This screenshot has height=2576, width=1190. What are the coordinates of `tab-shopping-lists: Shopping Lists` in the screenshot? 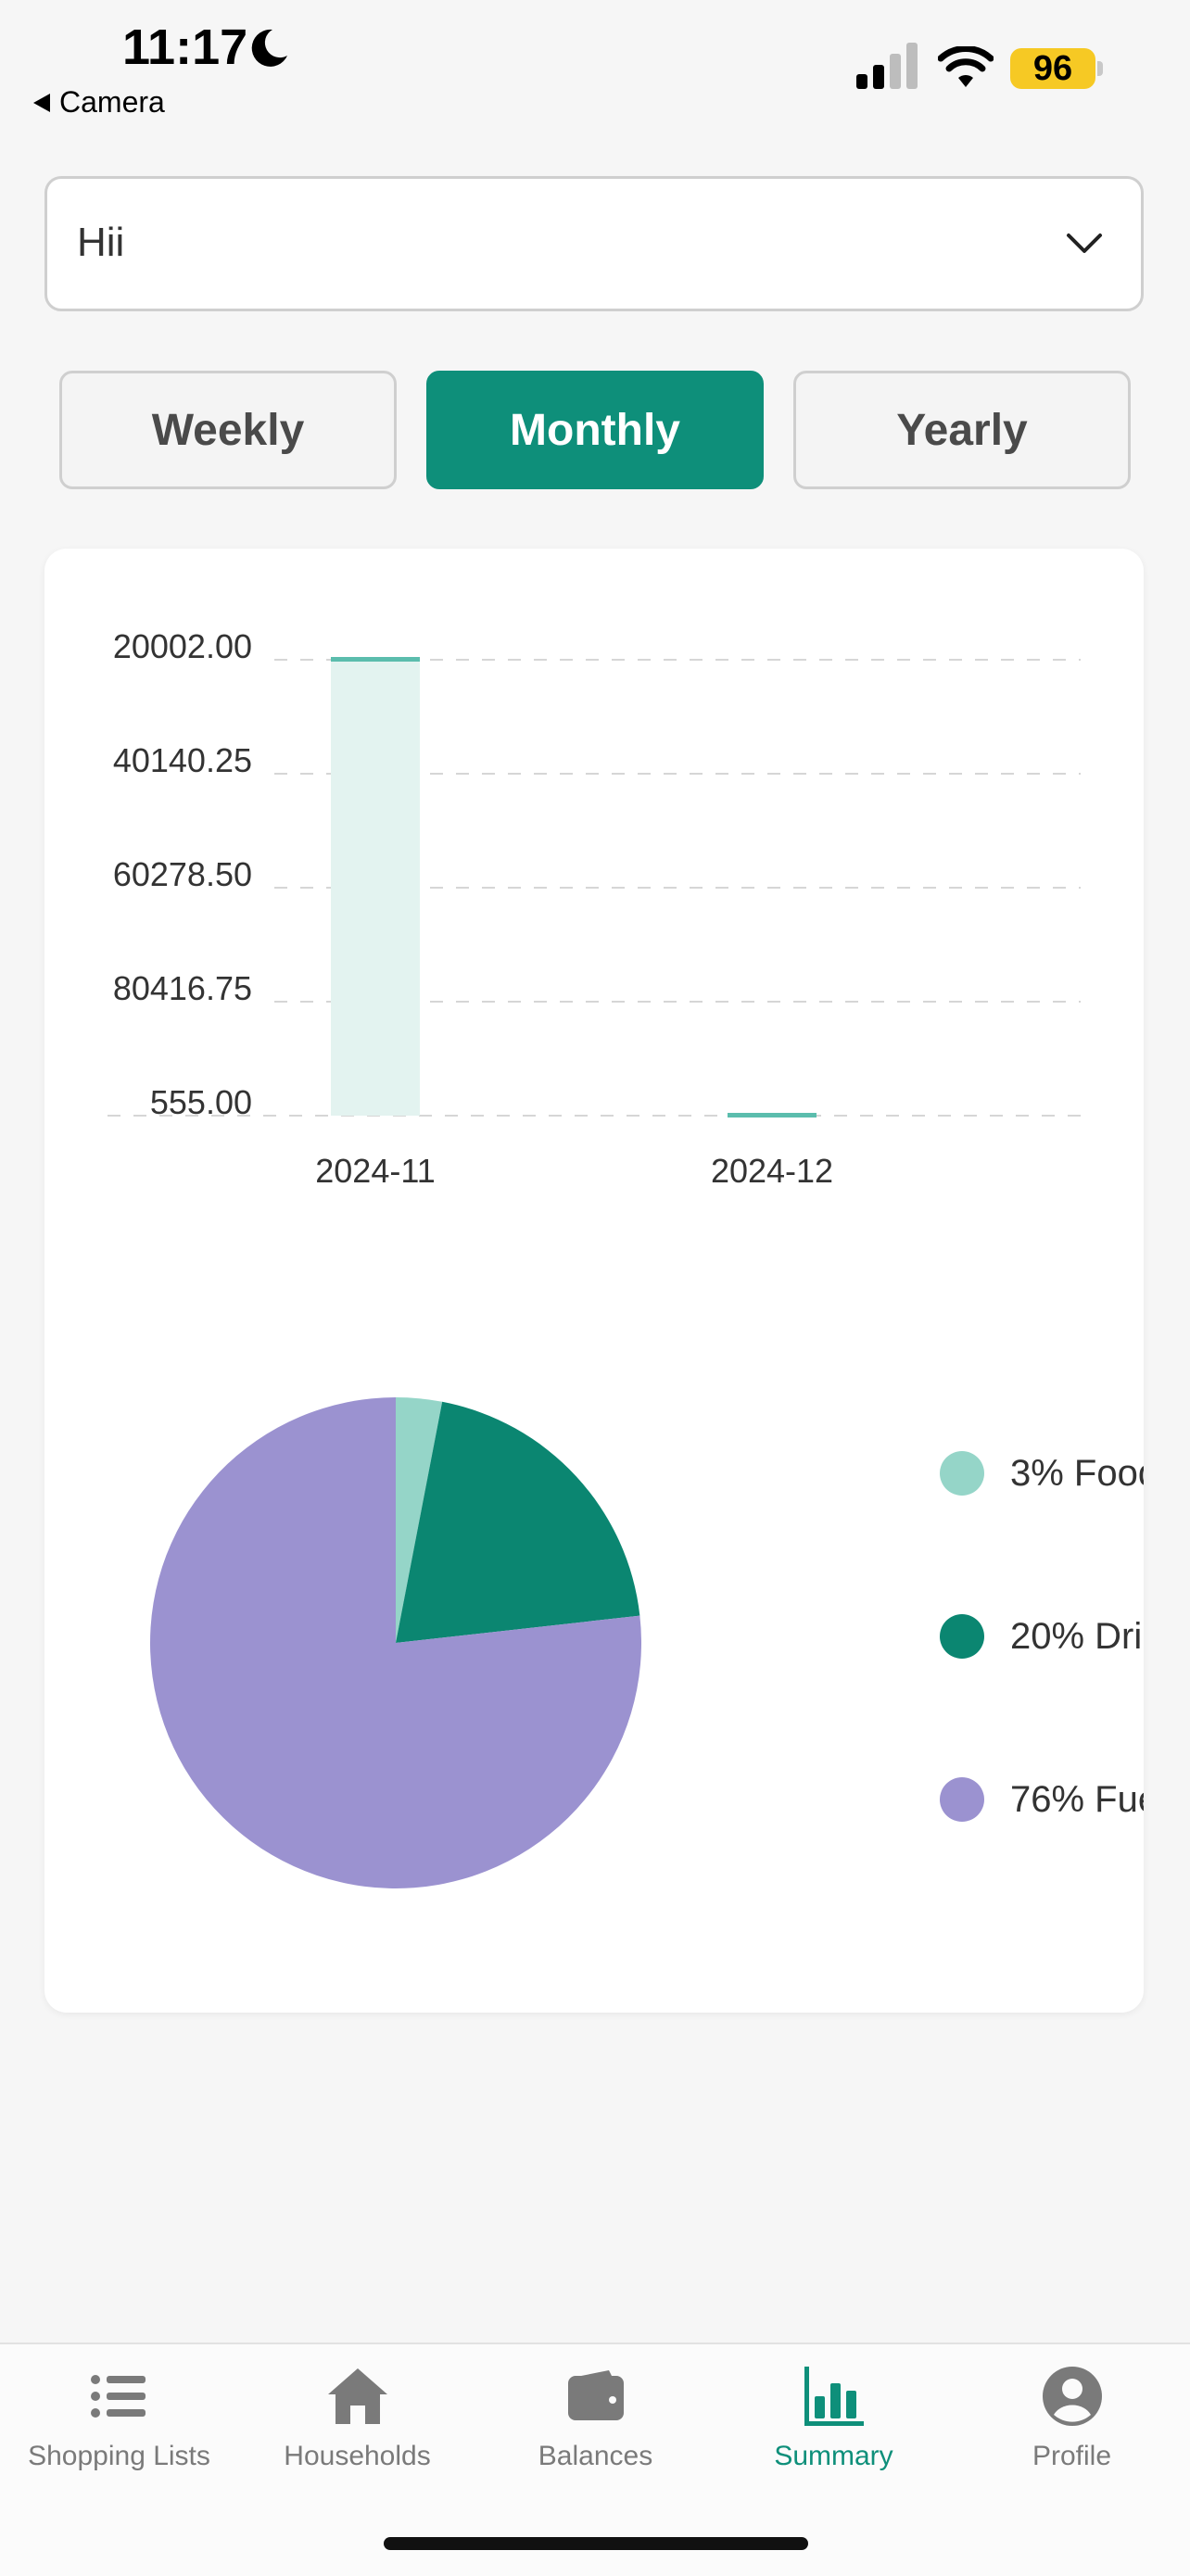 It's located at (119, 2417).